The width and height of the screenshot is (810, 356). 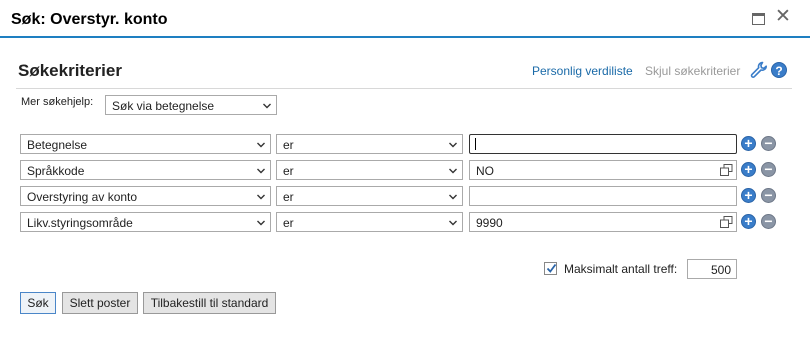 I want to click on criteria-value-input: 9990, so click(x=603, y=222).